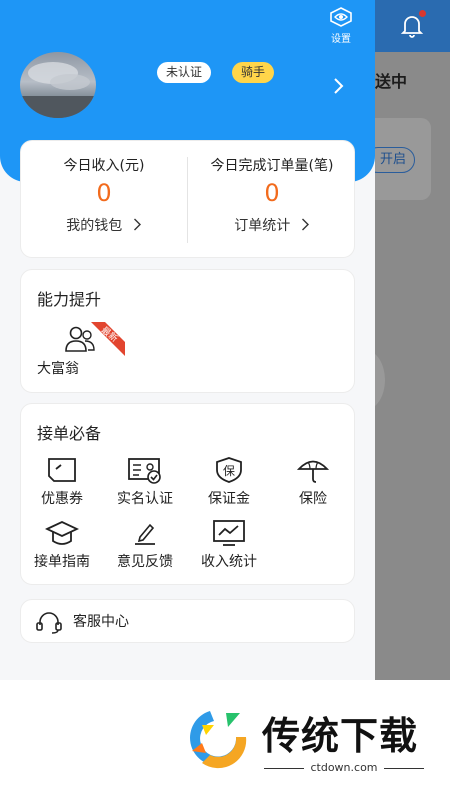 The image size is (450, 800). Describe the element at coordinates (187, 621) in the screenshot. I see `customer-service-row: 客服中心` at that location.